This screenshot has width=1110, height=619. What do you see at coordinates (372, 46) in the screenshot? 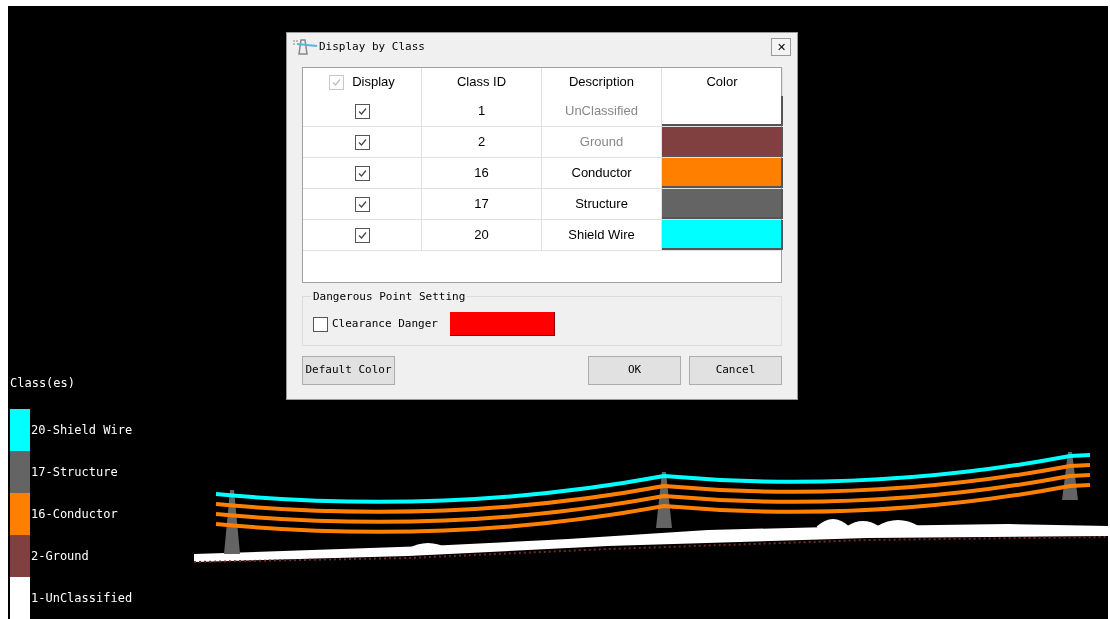
I see `window-title: Display by Class` at bounding box center [372, 46].